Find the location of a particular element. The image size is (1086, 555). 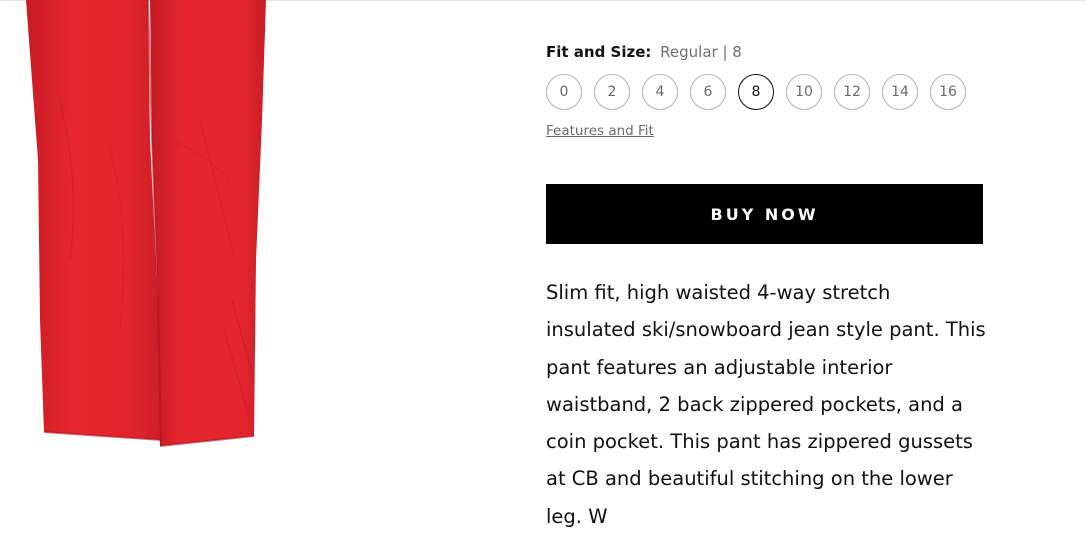

size-option-12: 12 is located at coordinates (852, 92).